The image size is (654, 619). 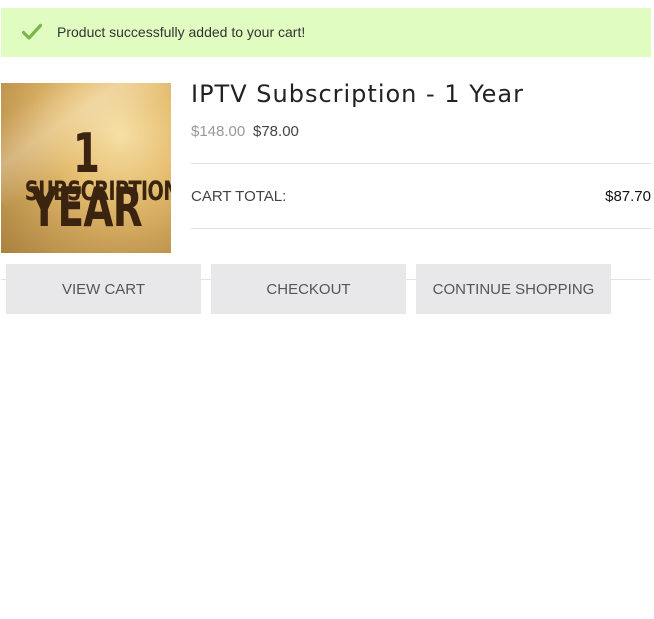 What do you see at coordinates (218, 131) in the screenshot?
I see `product-old-price: $148.00` at bounding box center [218, 131].